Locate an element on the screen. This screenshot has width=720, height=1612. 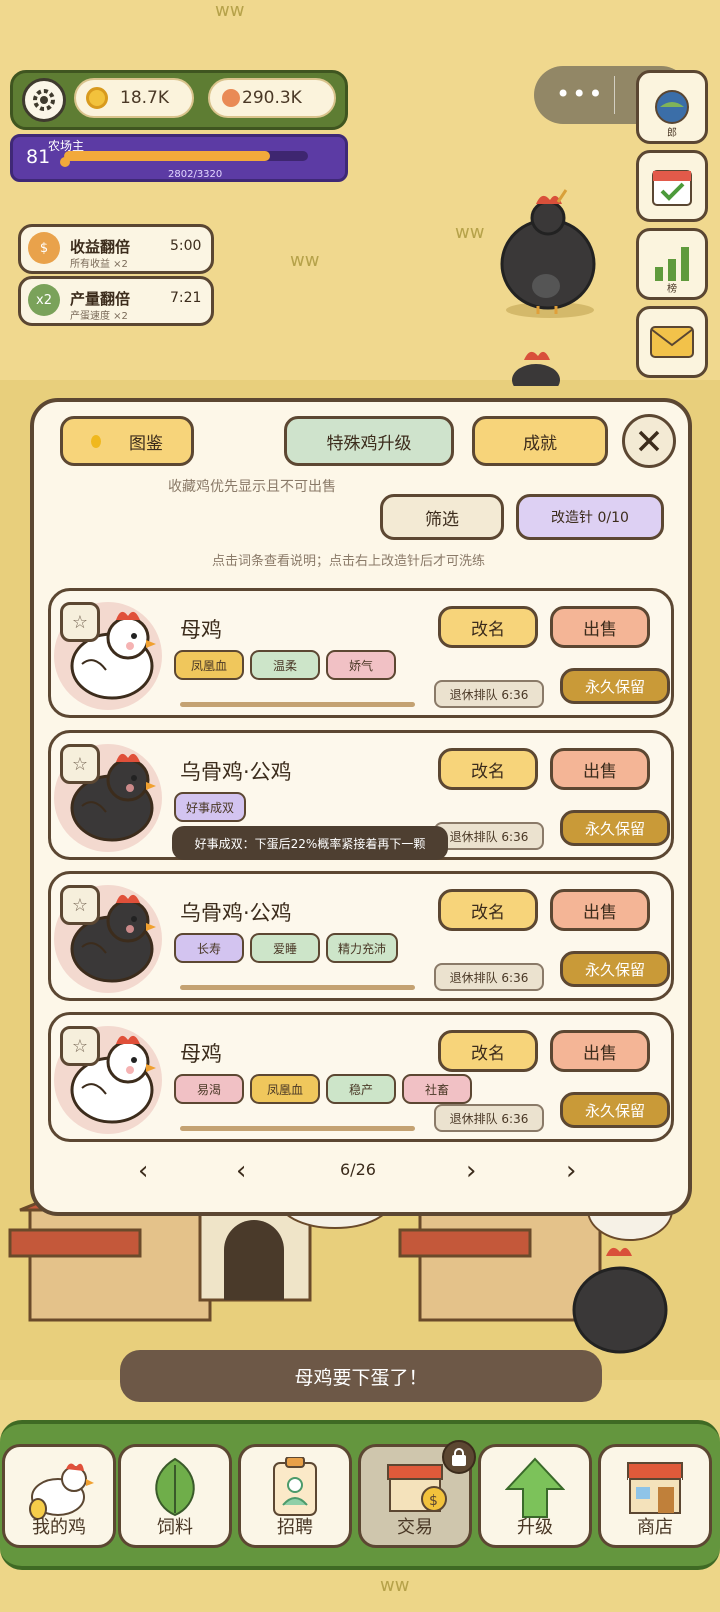
globe-icon is located at coordinates (672, 107).